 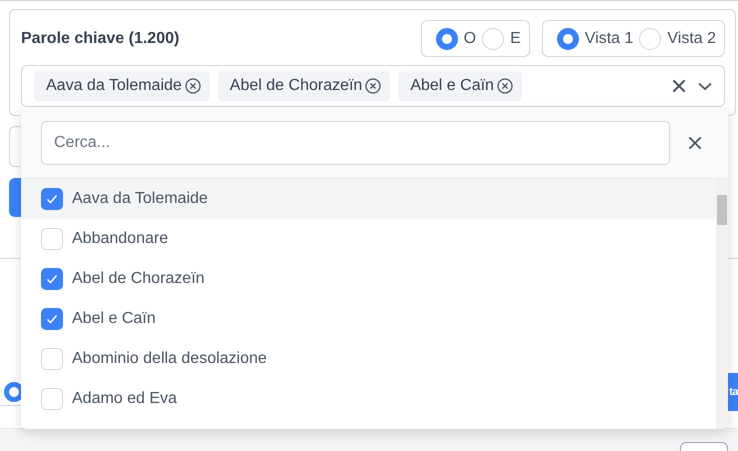 What do you see at coordinates (140, 199) in the screenshot?
I see `option-label: Aava da Tolemaide` at bounding box center [140, 199].